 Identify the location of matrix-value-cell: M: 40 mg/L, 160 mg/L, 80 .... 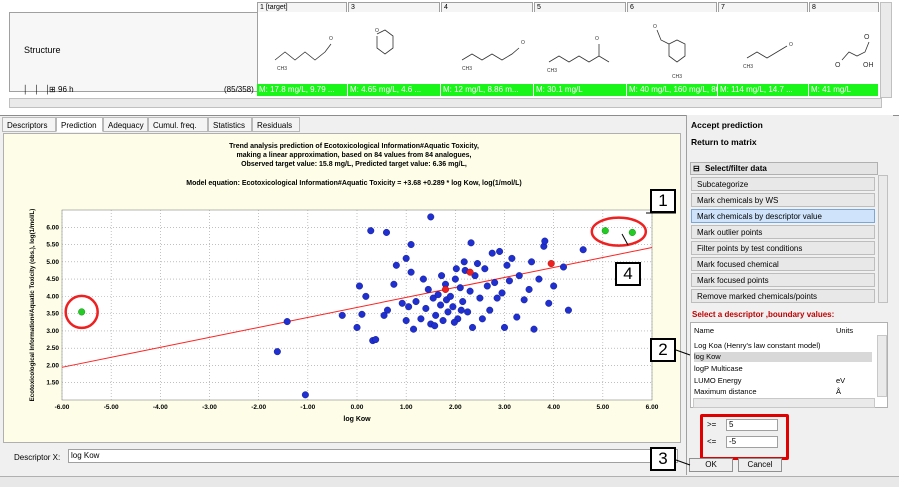
(672, 90).